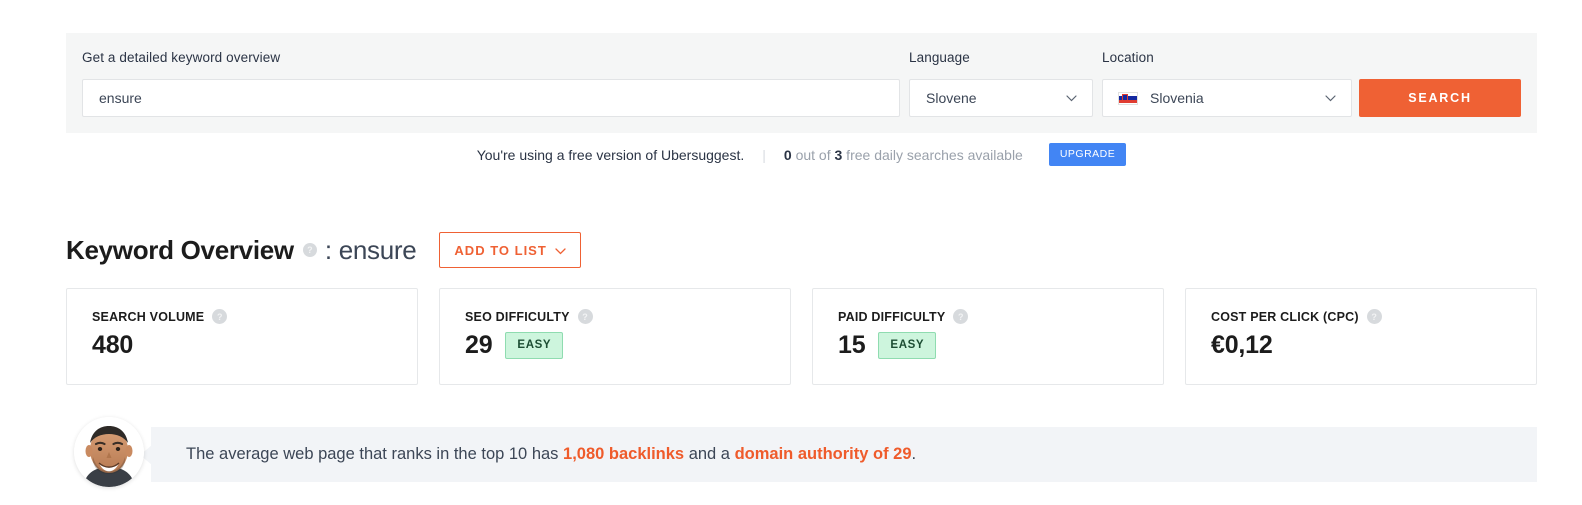 This screenshot has width=1582, height=505. Describe the element at coordinates (479, 345) in the screenshot. I see `metric-card-value: 29` at that location.